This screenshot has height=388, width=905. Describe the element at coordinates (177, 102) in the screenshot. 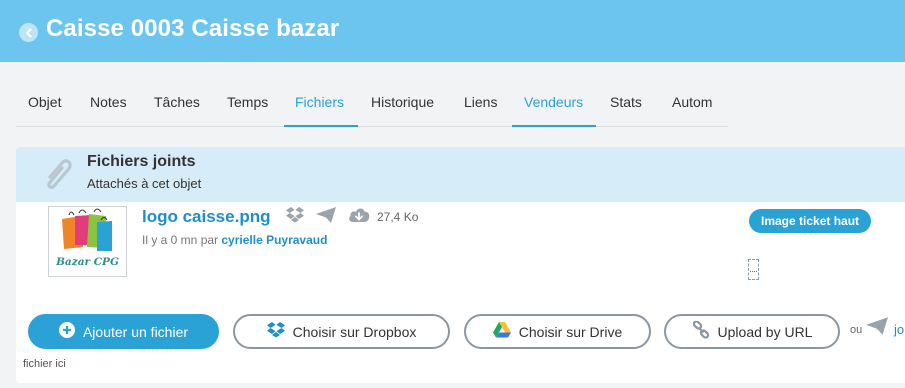

I see `tab-taches: Tâches` at that location.